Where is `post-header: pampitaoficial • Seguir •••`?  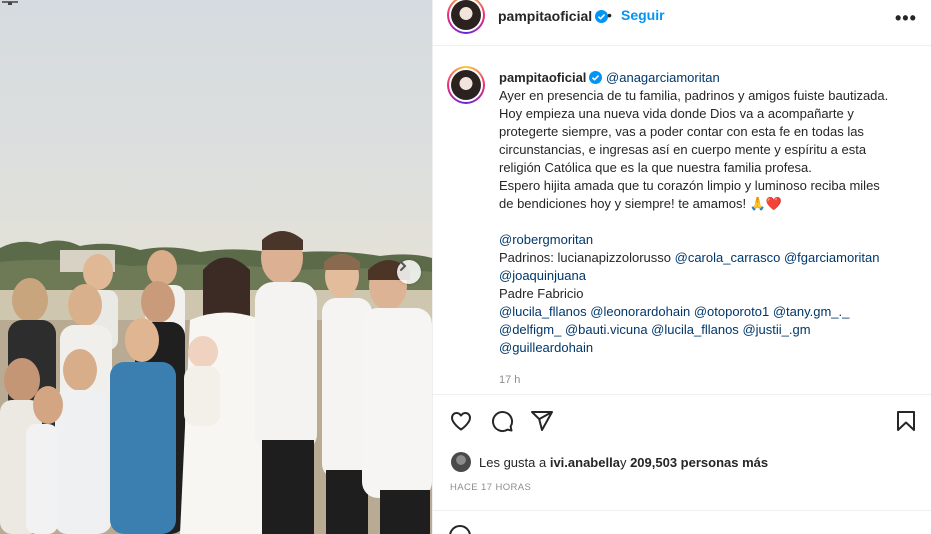
post-header: pampitaoficial • Seguir ••• is located at coordinates (682, 23).